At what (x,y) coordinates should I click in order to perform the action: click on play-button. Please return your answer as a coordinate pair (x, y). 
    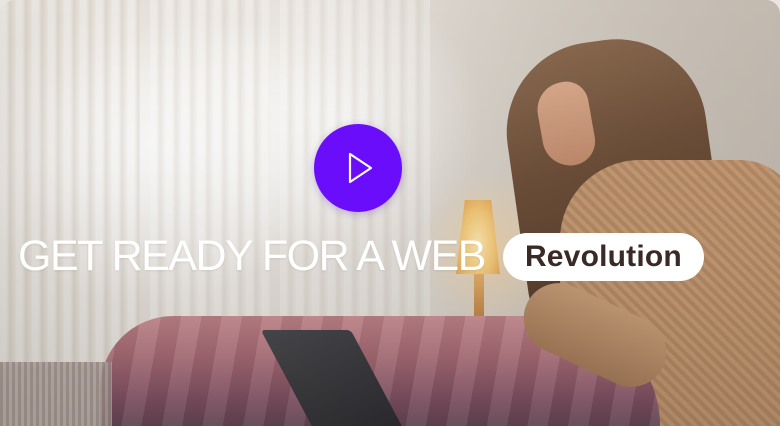
    Looking at the image, I should click on (358, 168).